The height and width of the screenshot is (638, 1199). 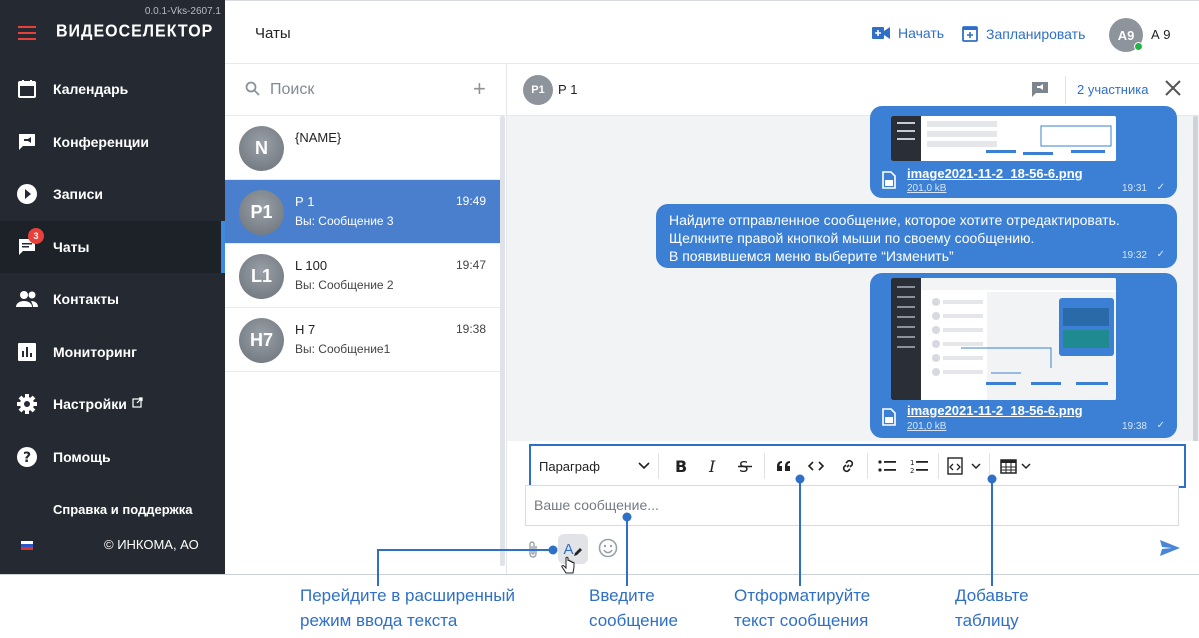 What do you see at coordinates (27, 404) in the screenshot?
I see `gear-icon` at bounding box center [27, 404].